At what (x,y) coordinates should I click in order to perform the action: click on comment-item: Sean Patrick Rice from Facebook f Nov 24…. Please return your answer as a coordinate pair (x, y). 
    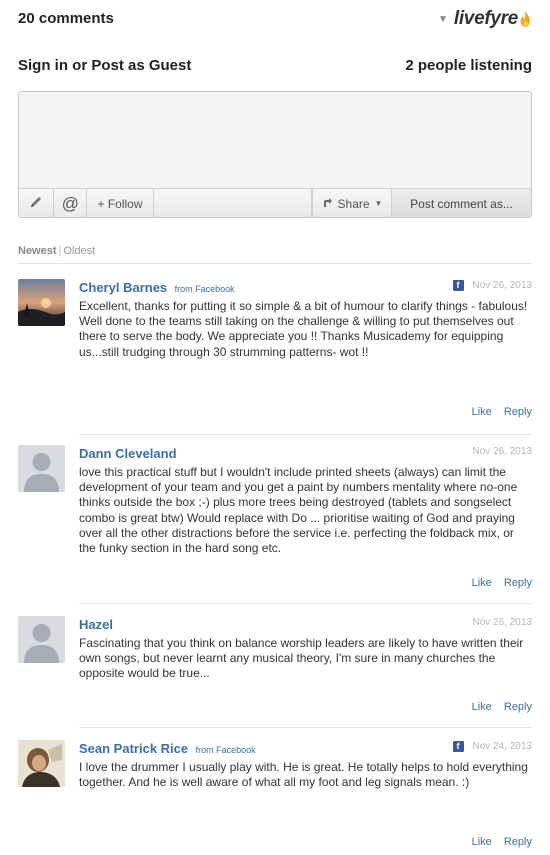
    Looking at the image, I should click on (275, 795).